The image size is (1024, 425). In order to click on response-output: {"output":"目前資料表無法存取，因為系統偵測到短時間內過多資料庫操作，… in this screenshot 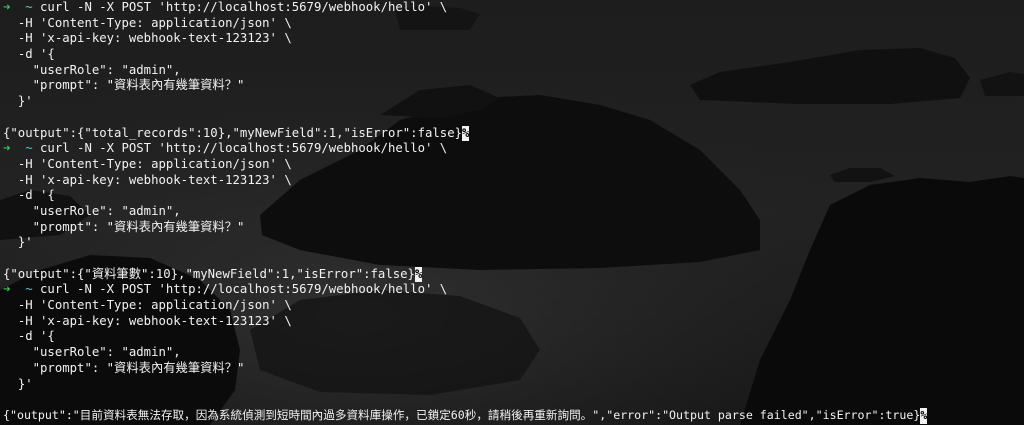, I will do `click(465, 415)`.